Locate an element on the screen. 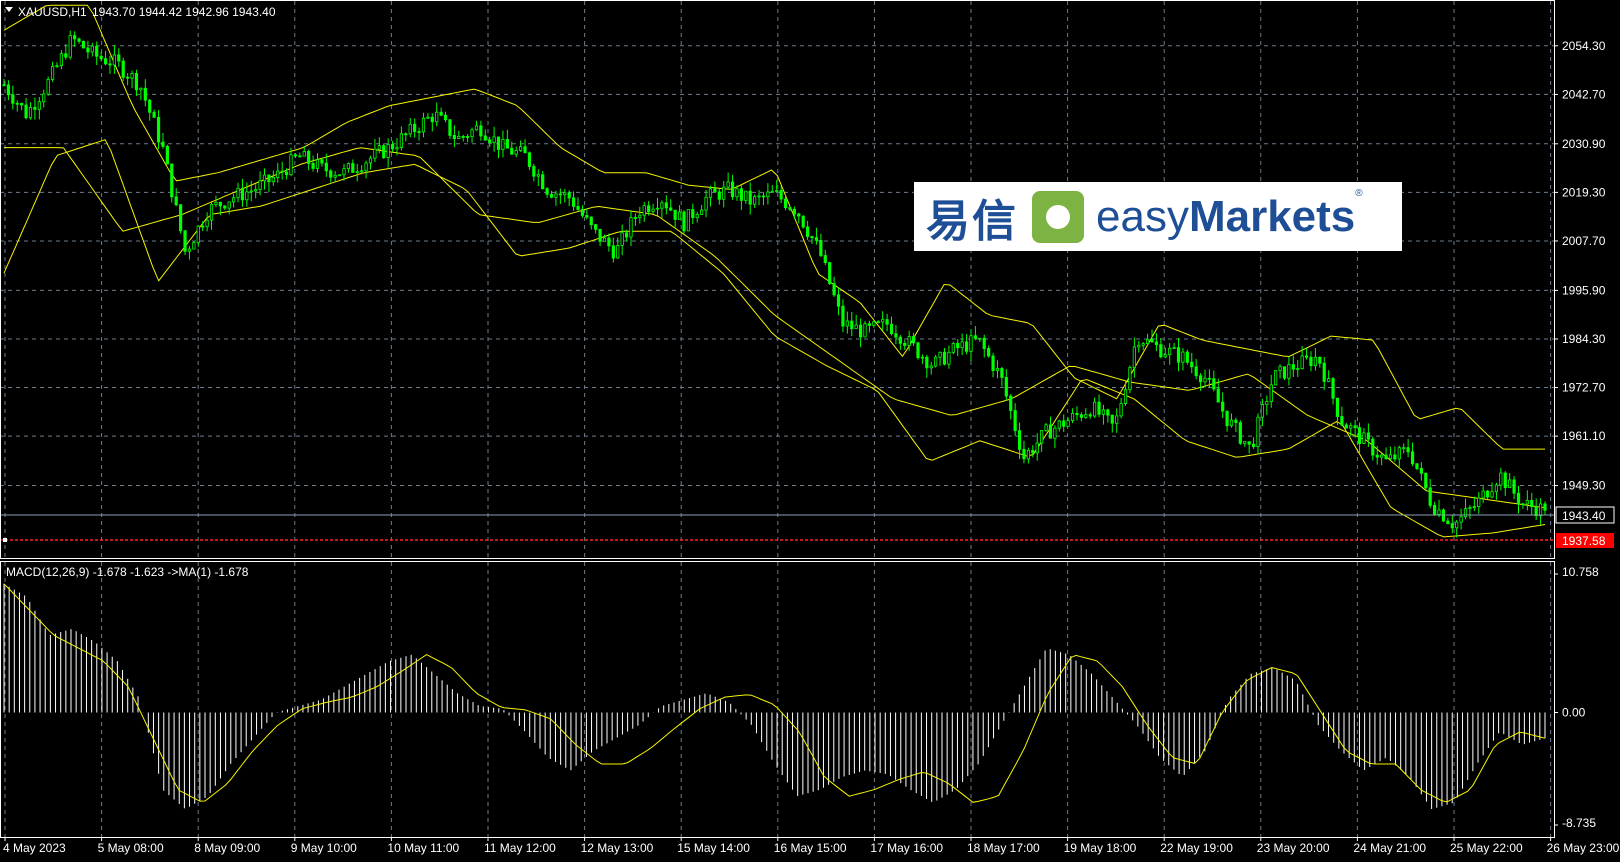  price-tick-label: 1949.30 is located at coordinates (1584, 486).